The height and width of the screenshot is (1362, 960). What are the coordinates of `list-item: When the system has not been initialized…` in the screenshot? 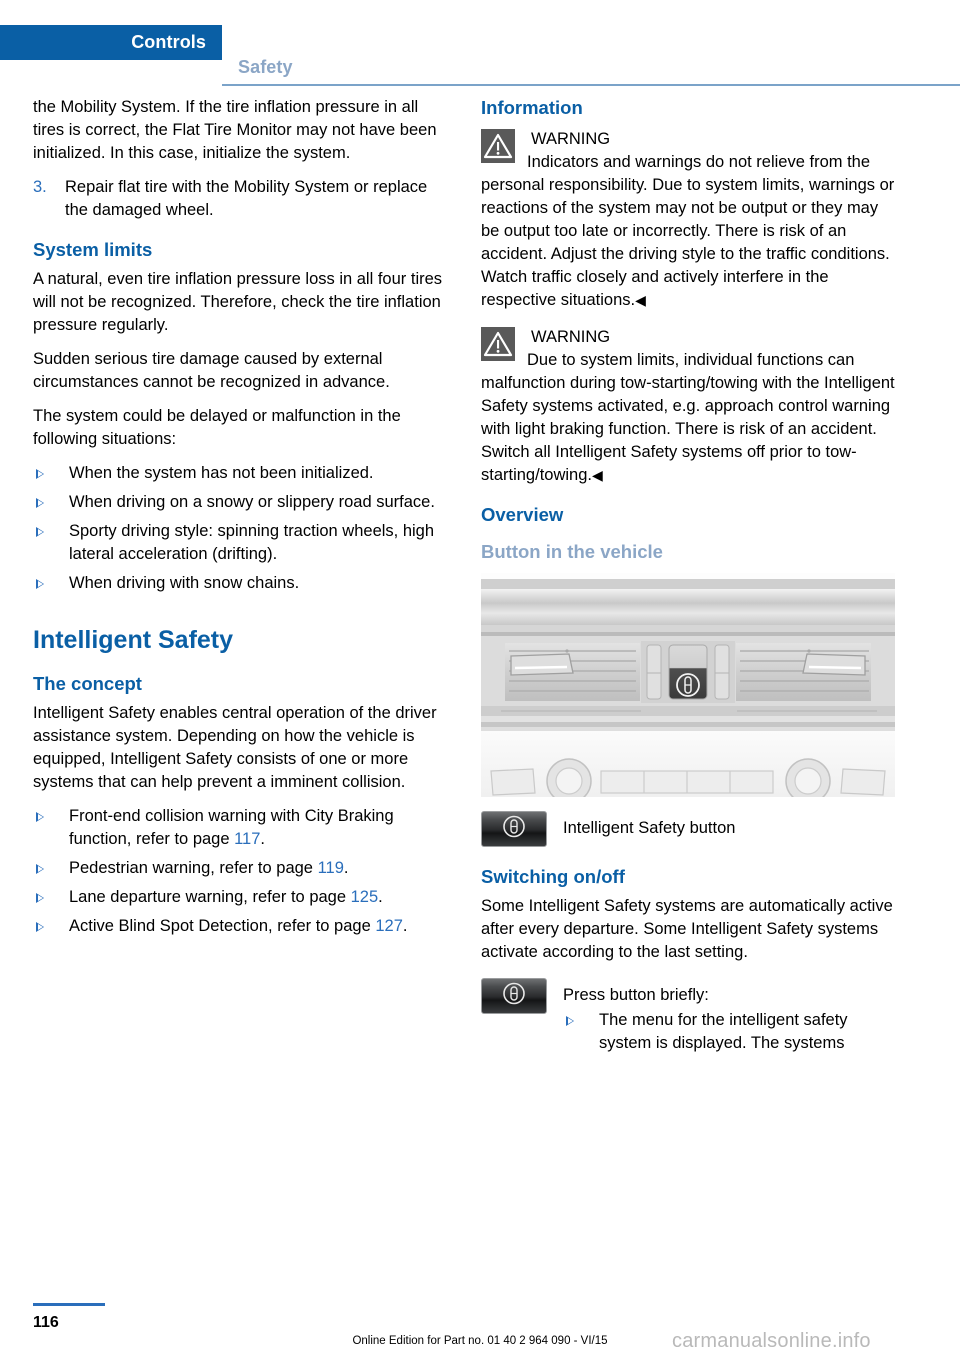 It's located at (240, 473).